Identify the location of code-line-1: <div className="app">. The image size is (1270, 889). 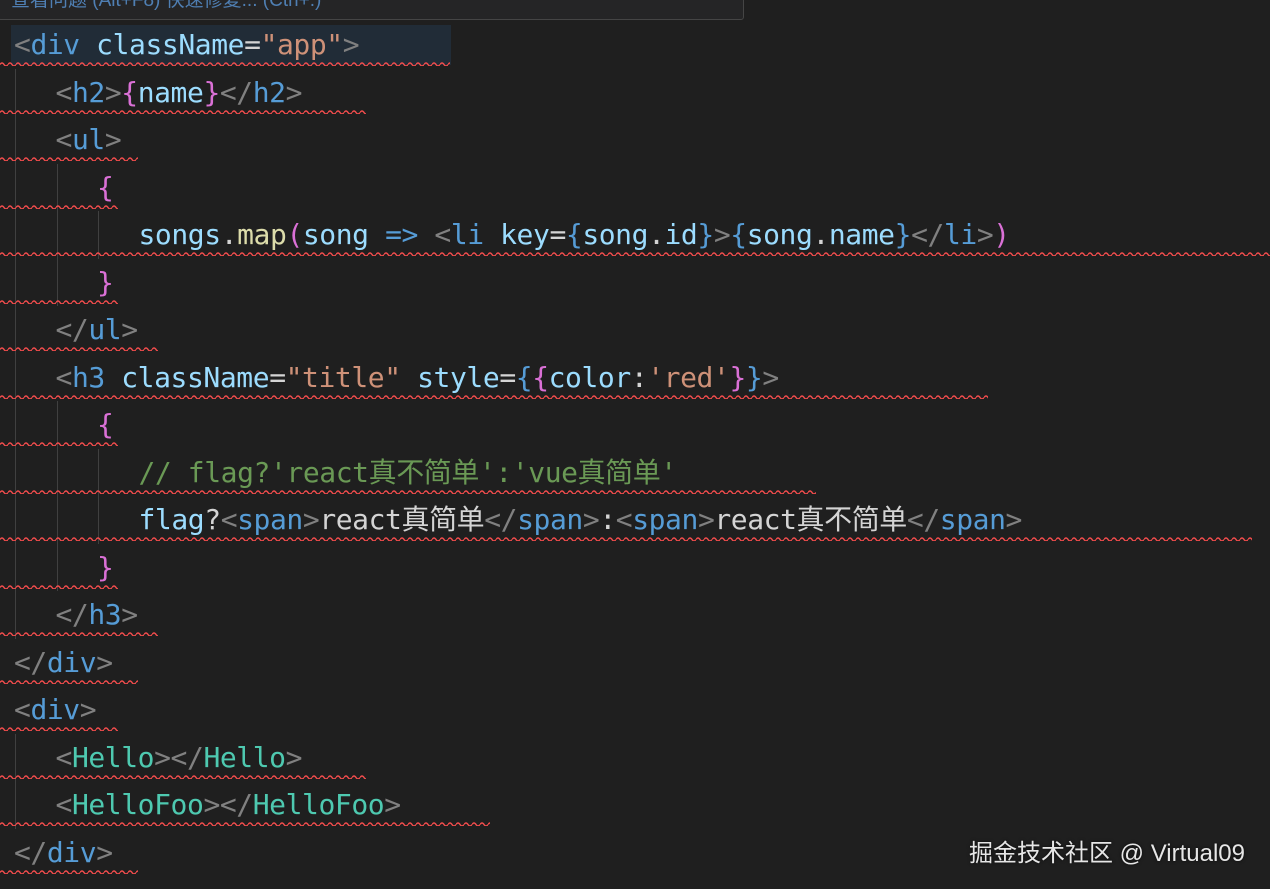
(635, 45).